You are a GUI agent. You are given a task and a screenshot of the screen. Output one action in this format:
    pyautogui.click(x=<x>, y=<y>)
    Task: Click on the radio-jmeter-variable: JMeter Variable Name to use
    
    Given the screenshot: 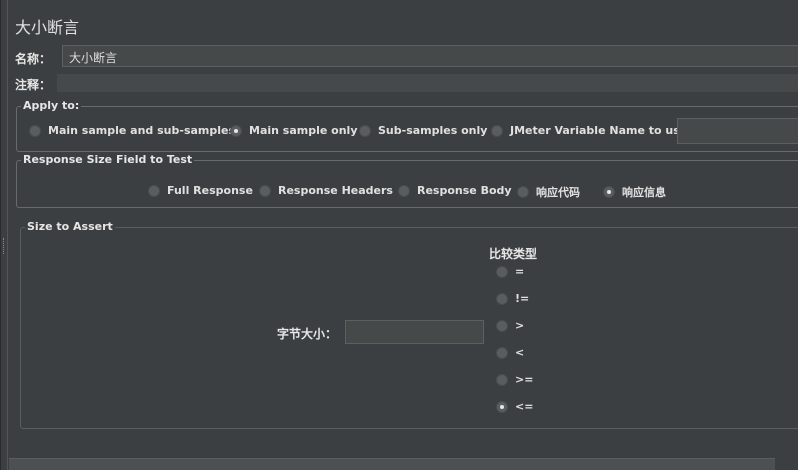 What is the action you would take?
    pyautogui.click(x=589, y=130)
    